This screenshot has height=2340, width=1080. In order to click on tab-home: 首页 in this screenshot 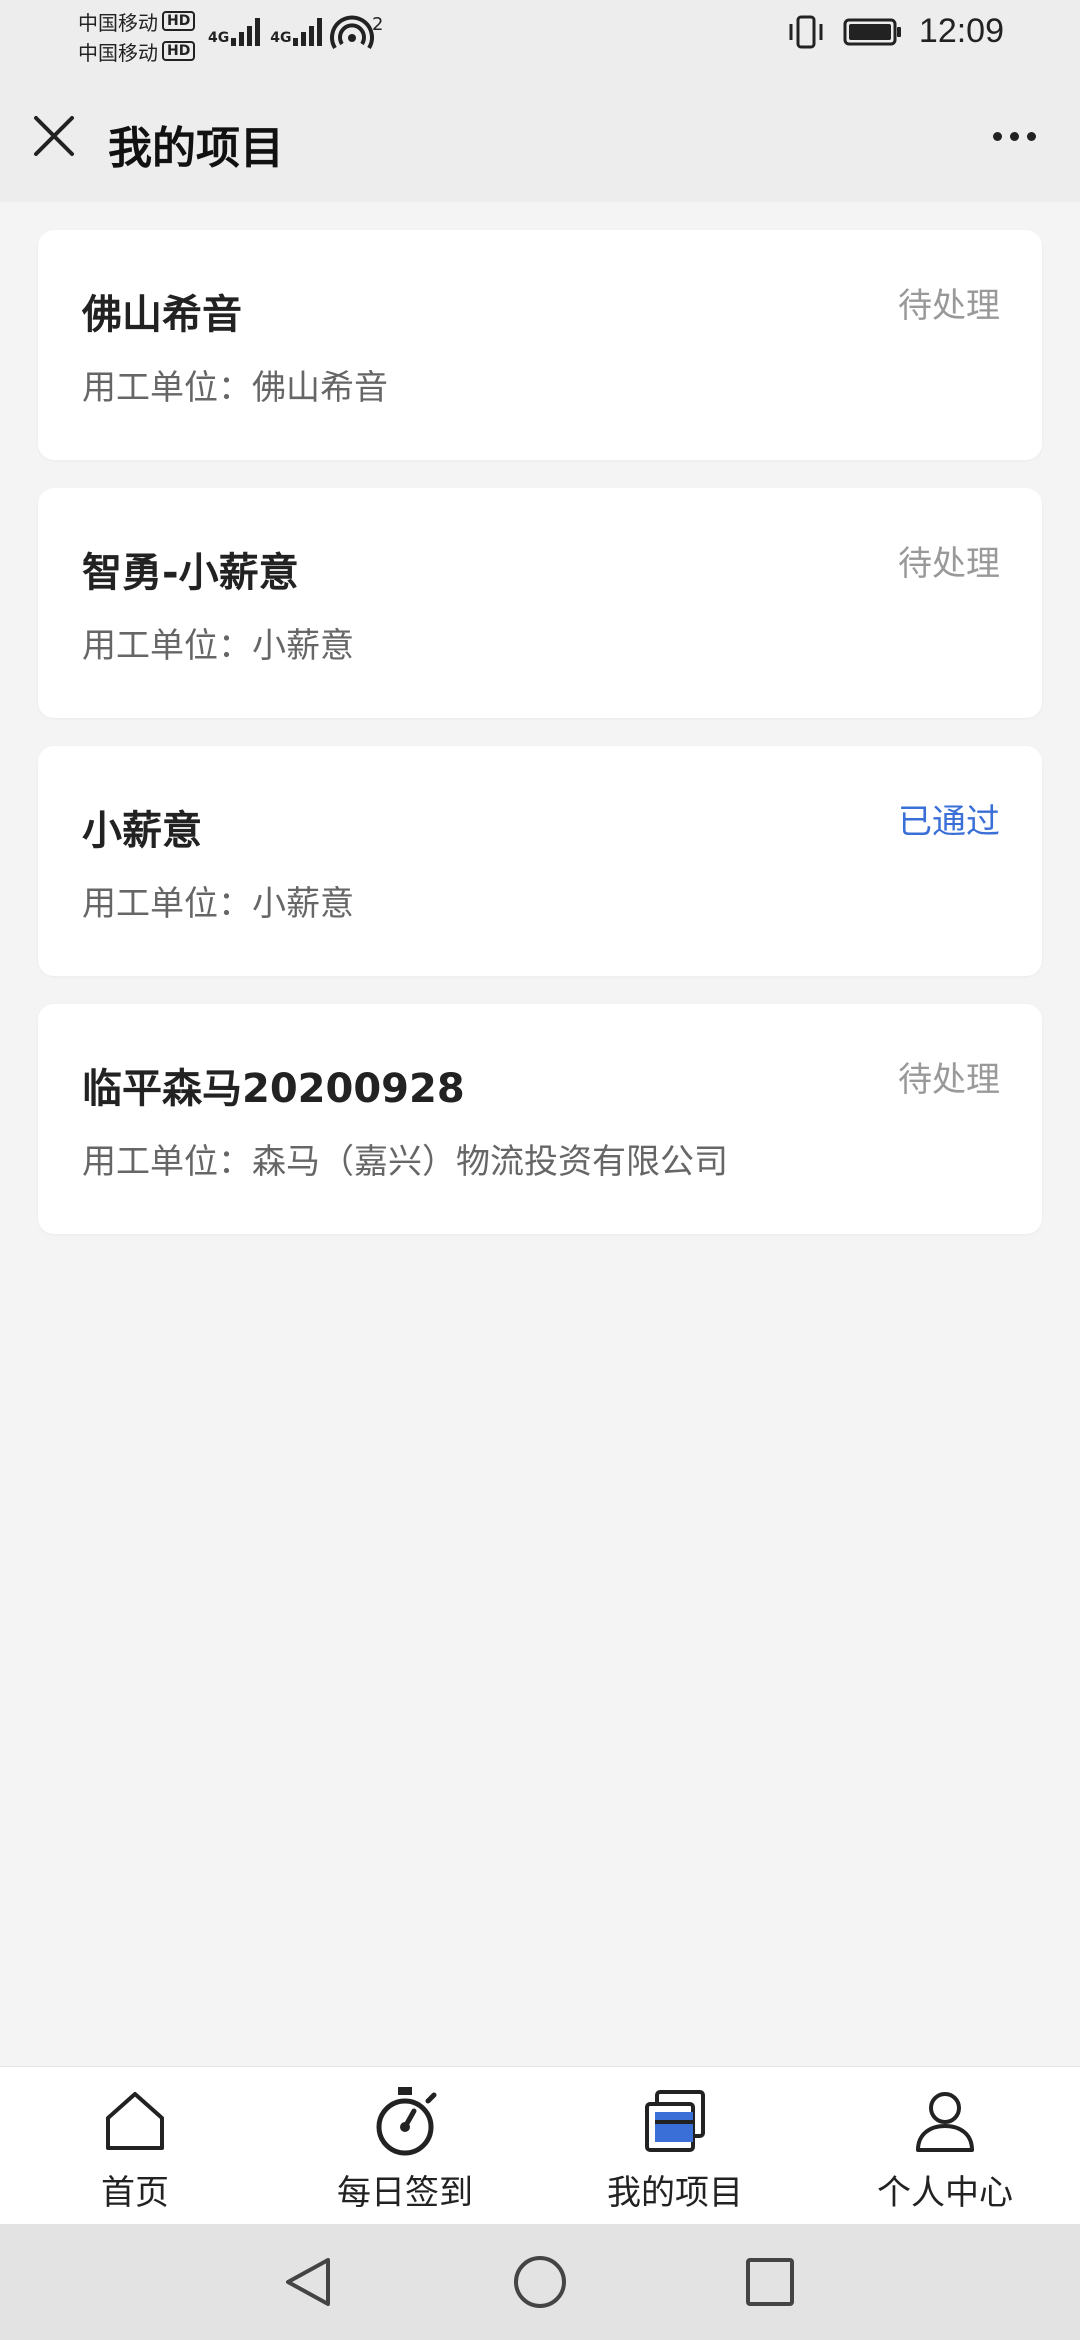, I will do `click(135, 2146)`.